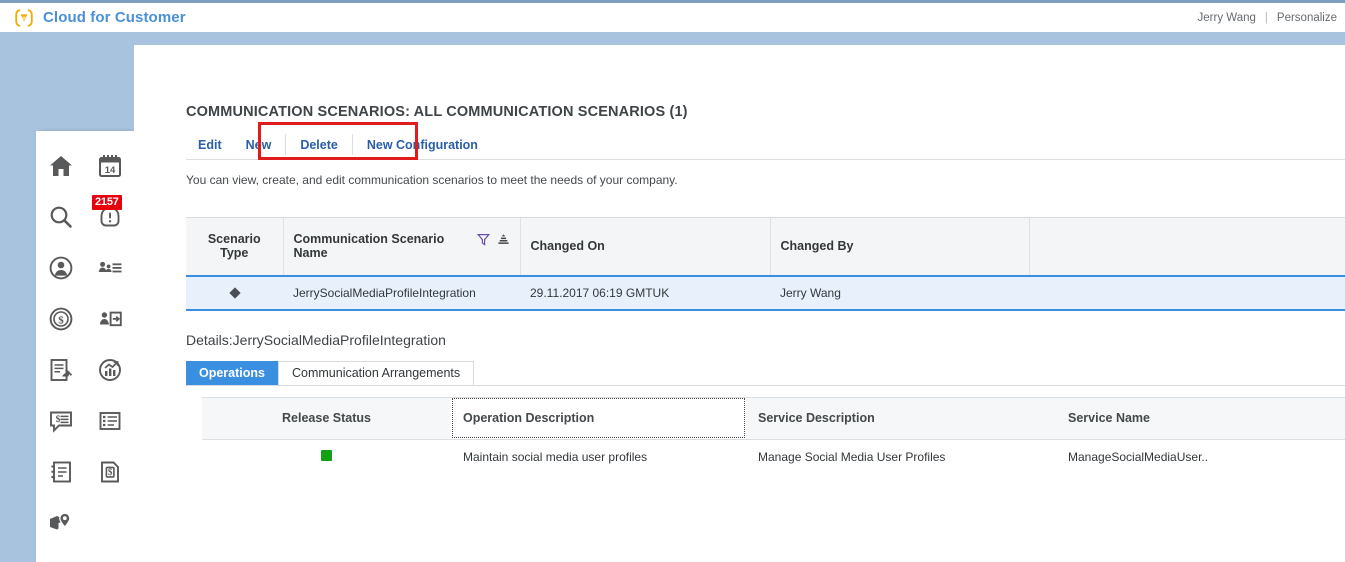 The image size is (1345, 562). I want to click on app-title: Cloud for Customer, so click(114, 17).